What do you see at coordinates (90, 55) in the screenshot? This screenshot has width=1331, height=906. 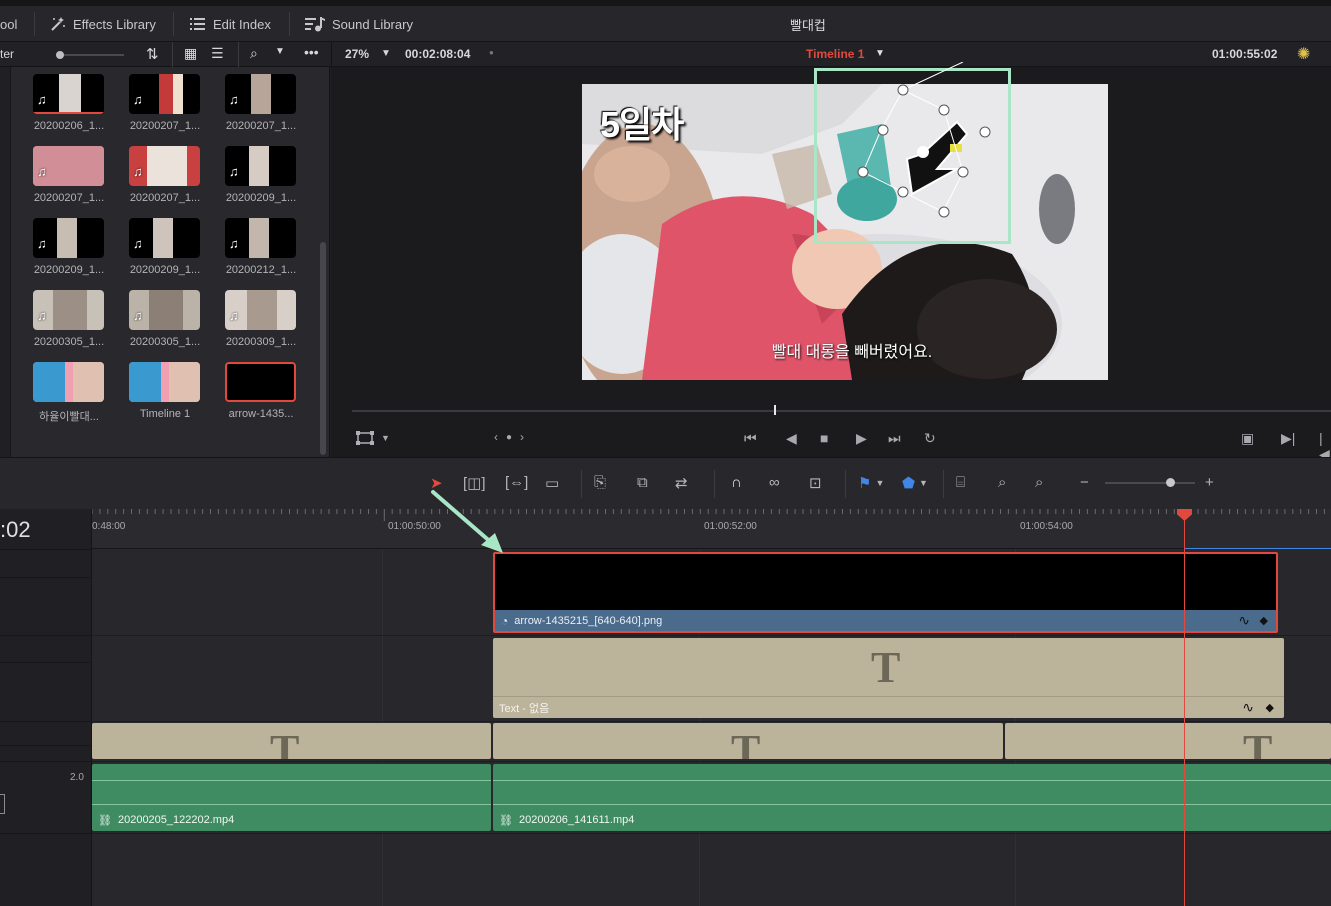 I see `thumbnail-size-slider` at bounding box center [90, 55].